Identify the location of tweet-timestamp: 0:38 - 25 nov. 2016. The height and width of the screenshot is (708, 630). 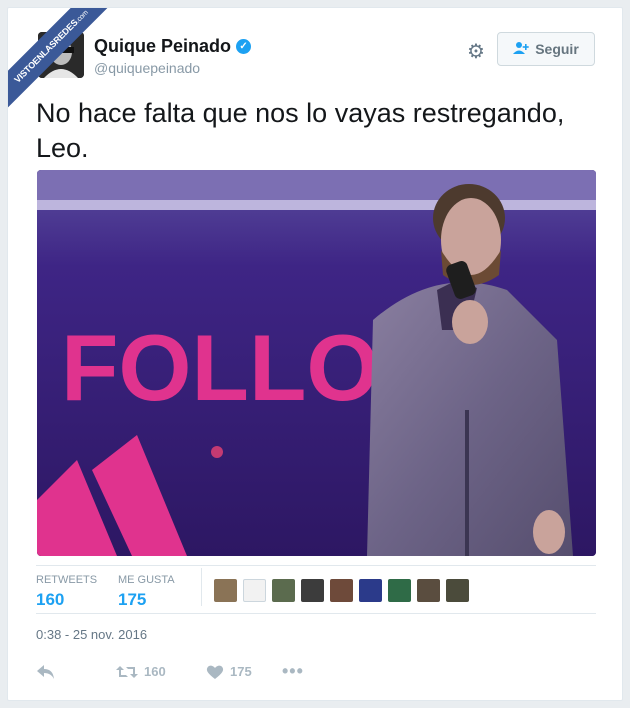
(91, 634).